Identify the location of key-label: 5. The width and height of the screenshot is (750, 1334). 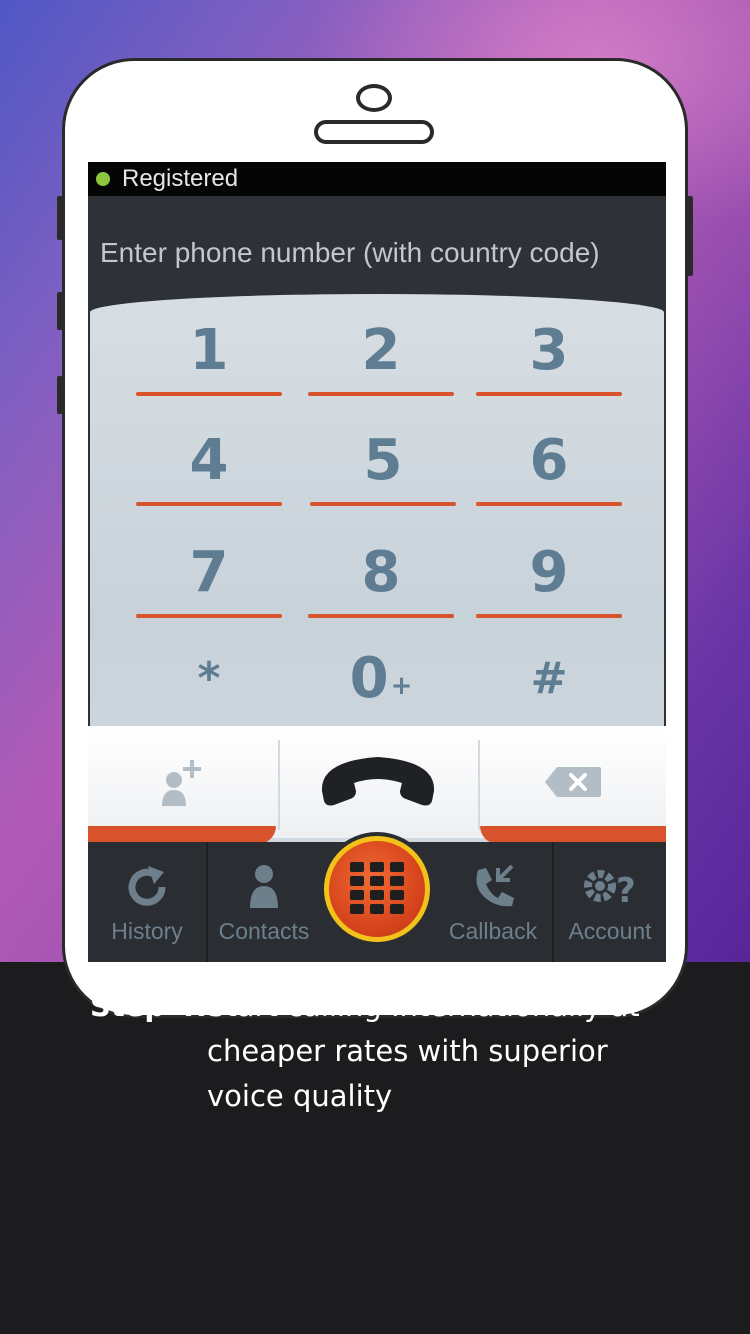
(383, 460).